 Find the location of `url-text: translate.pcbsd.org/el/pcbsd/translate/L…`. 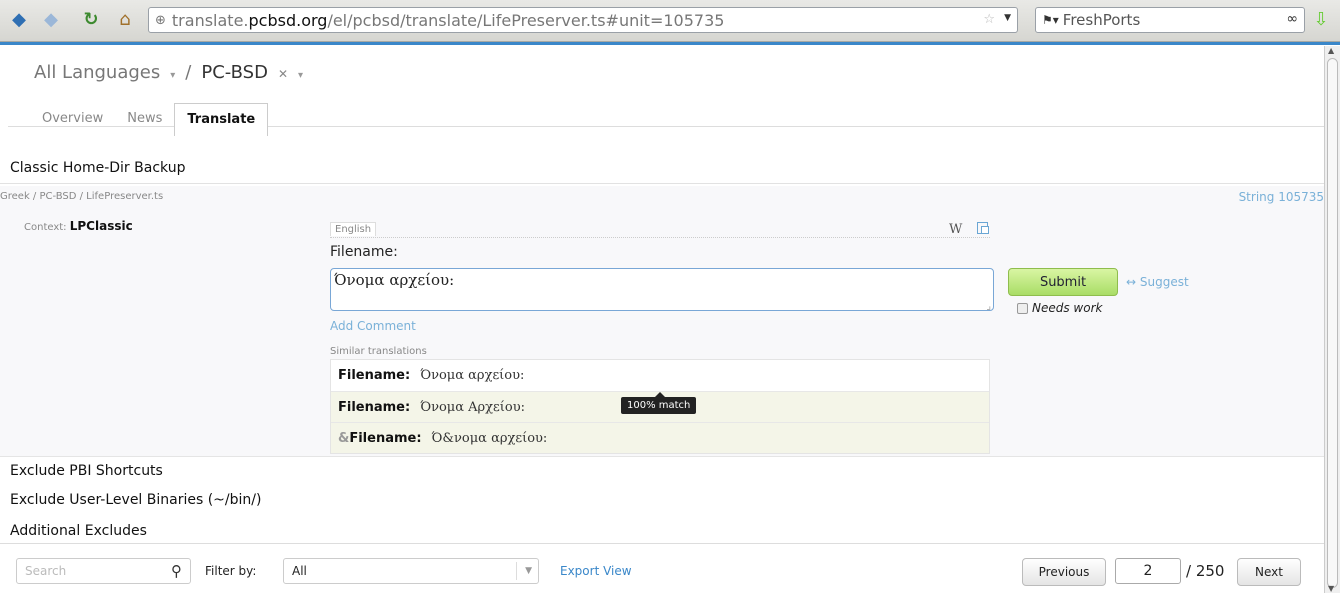

url-text: translate.pcbsd.org/el/pcbsd/translate/L… is located at coordinates (448, 20).